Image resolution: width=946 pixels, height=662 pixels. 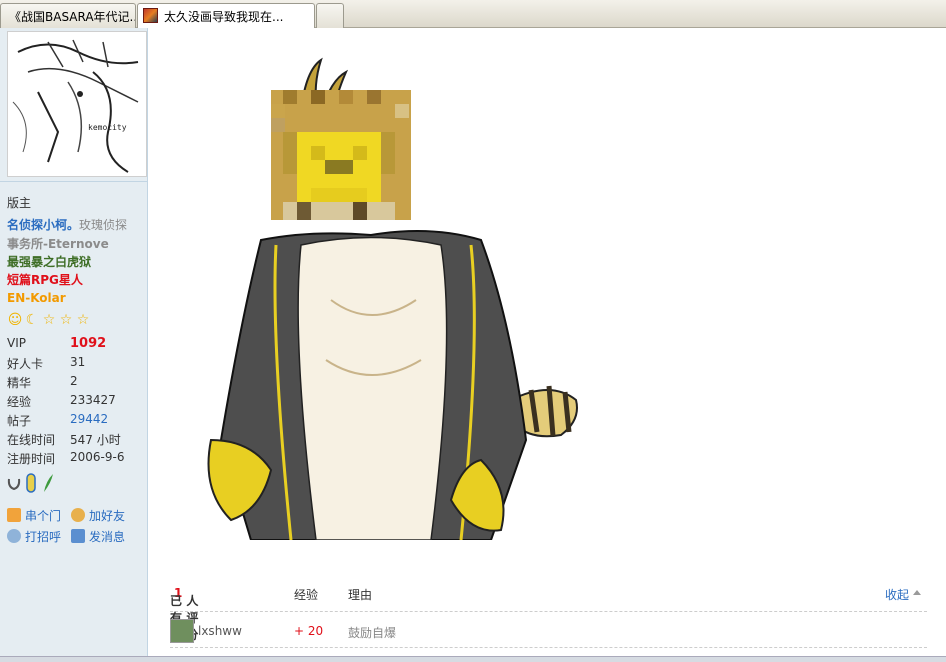 I want to click on stat-label: VIP, so click(x=16, y=343).